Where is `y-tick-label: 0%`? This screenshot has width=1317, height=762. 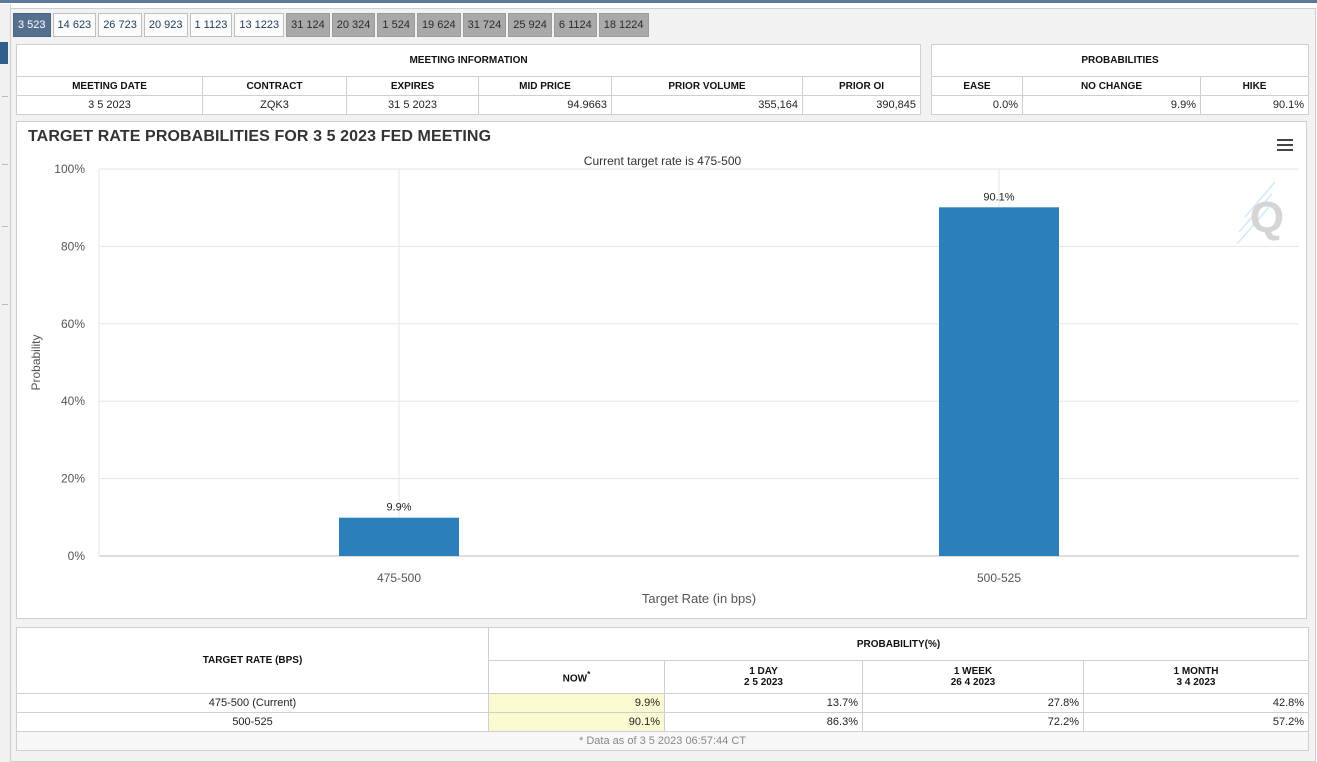 y-tick-label: 0% is located at coordinates (77, 556).